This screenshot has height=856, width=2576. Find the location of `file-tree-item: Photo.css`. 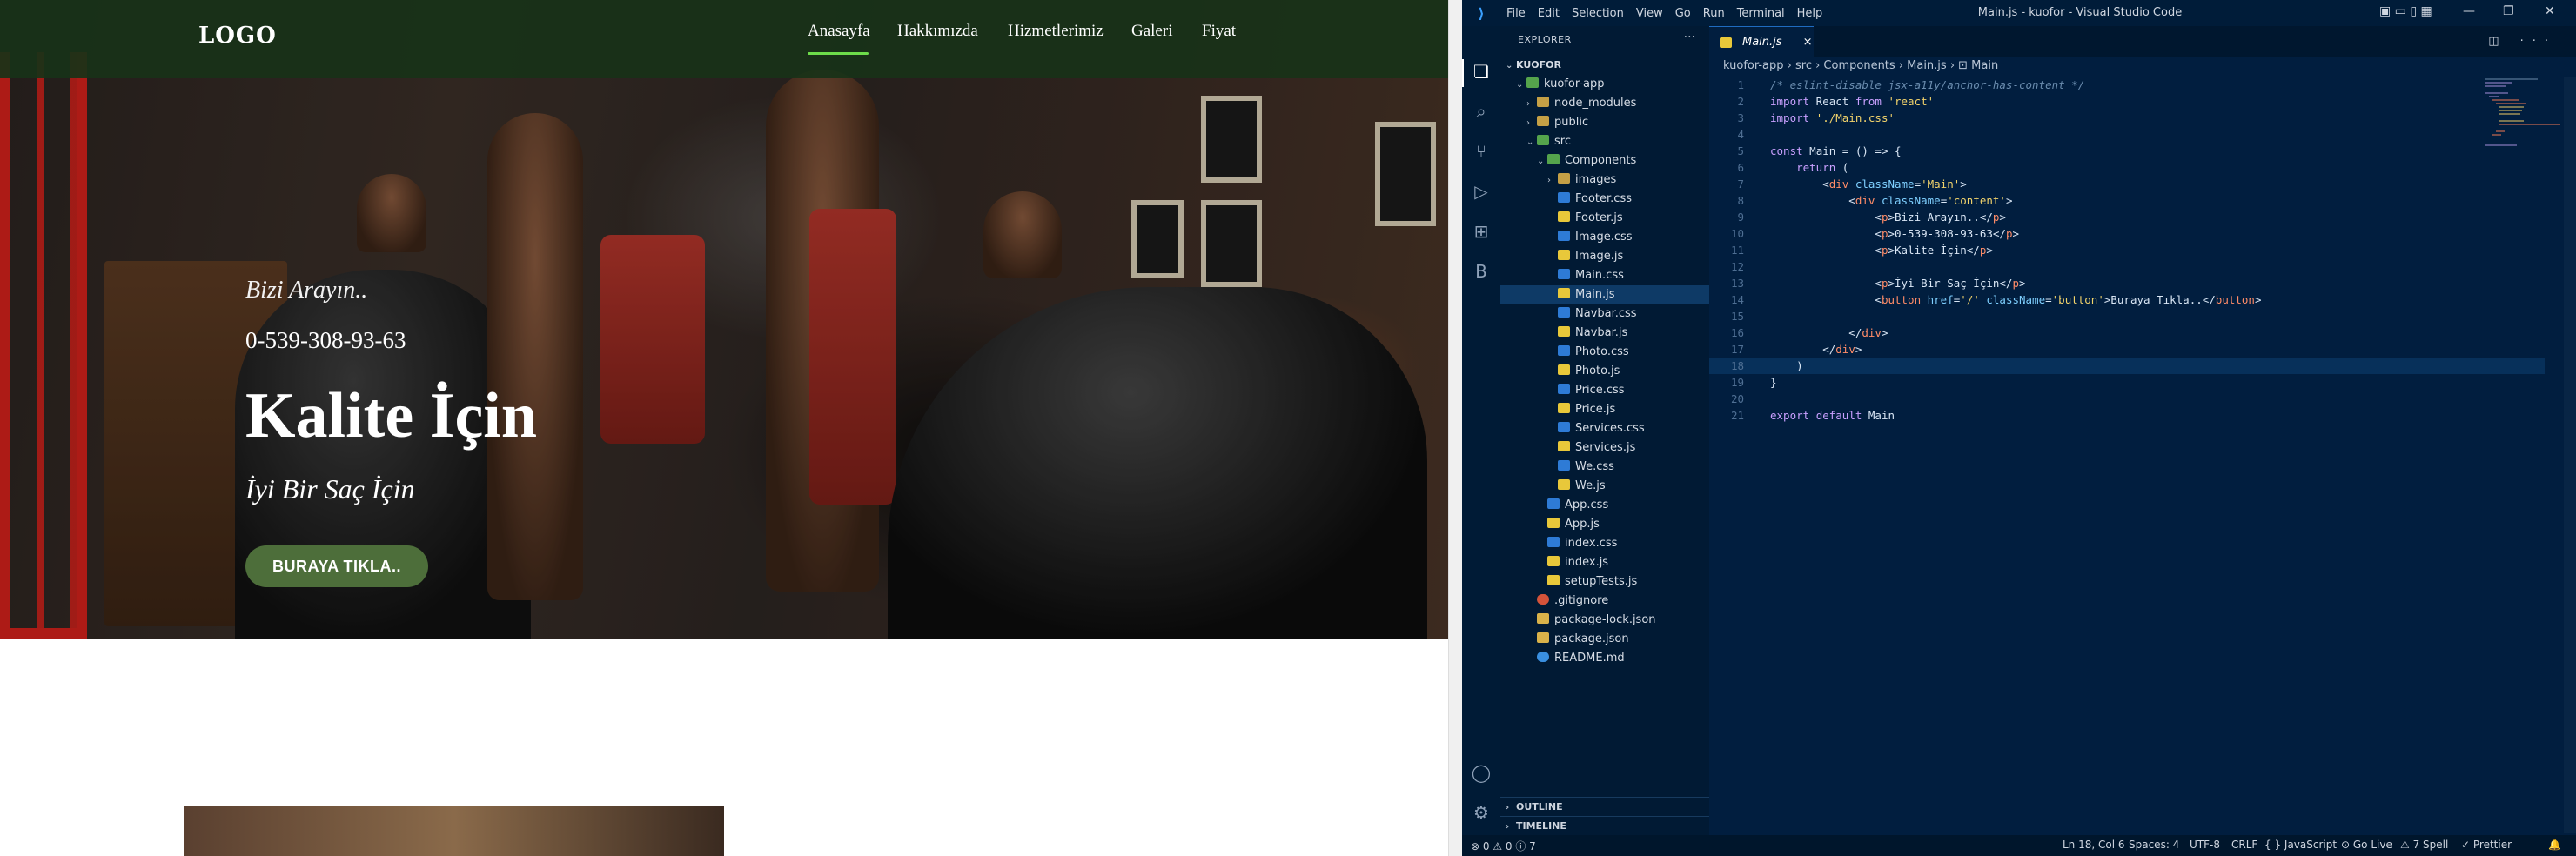

file-tree-item: Photo.css is located at coordinates (1605, 352).